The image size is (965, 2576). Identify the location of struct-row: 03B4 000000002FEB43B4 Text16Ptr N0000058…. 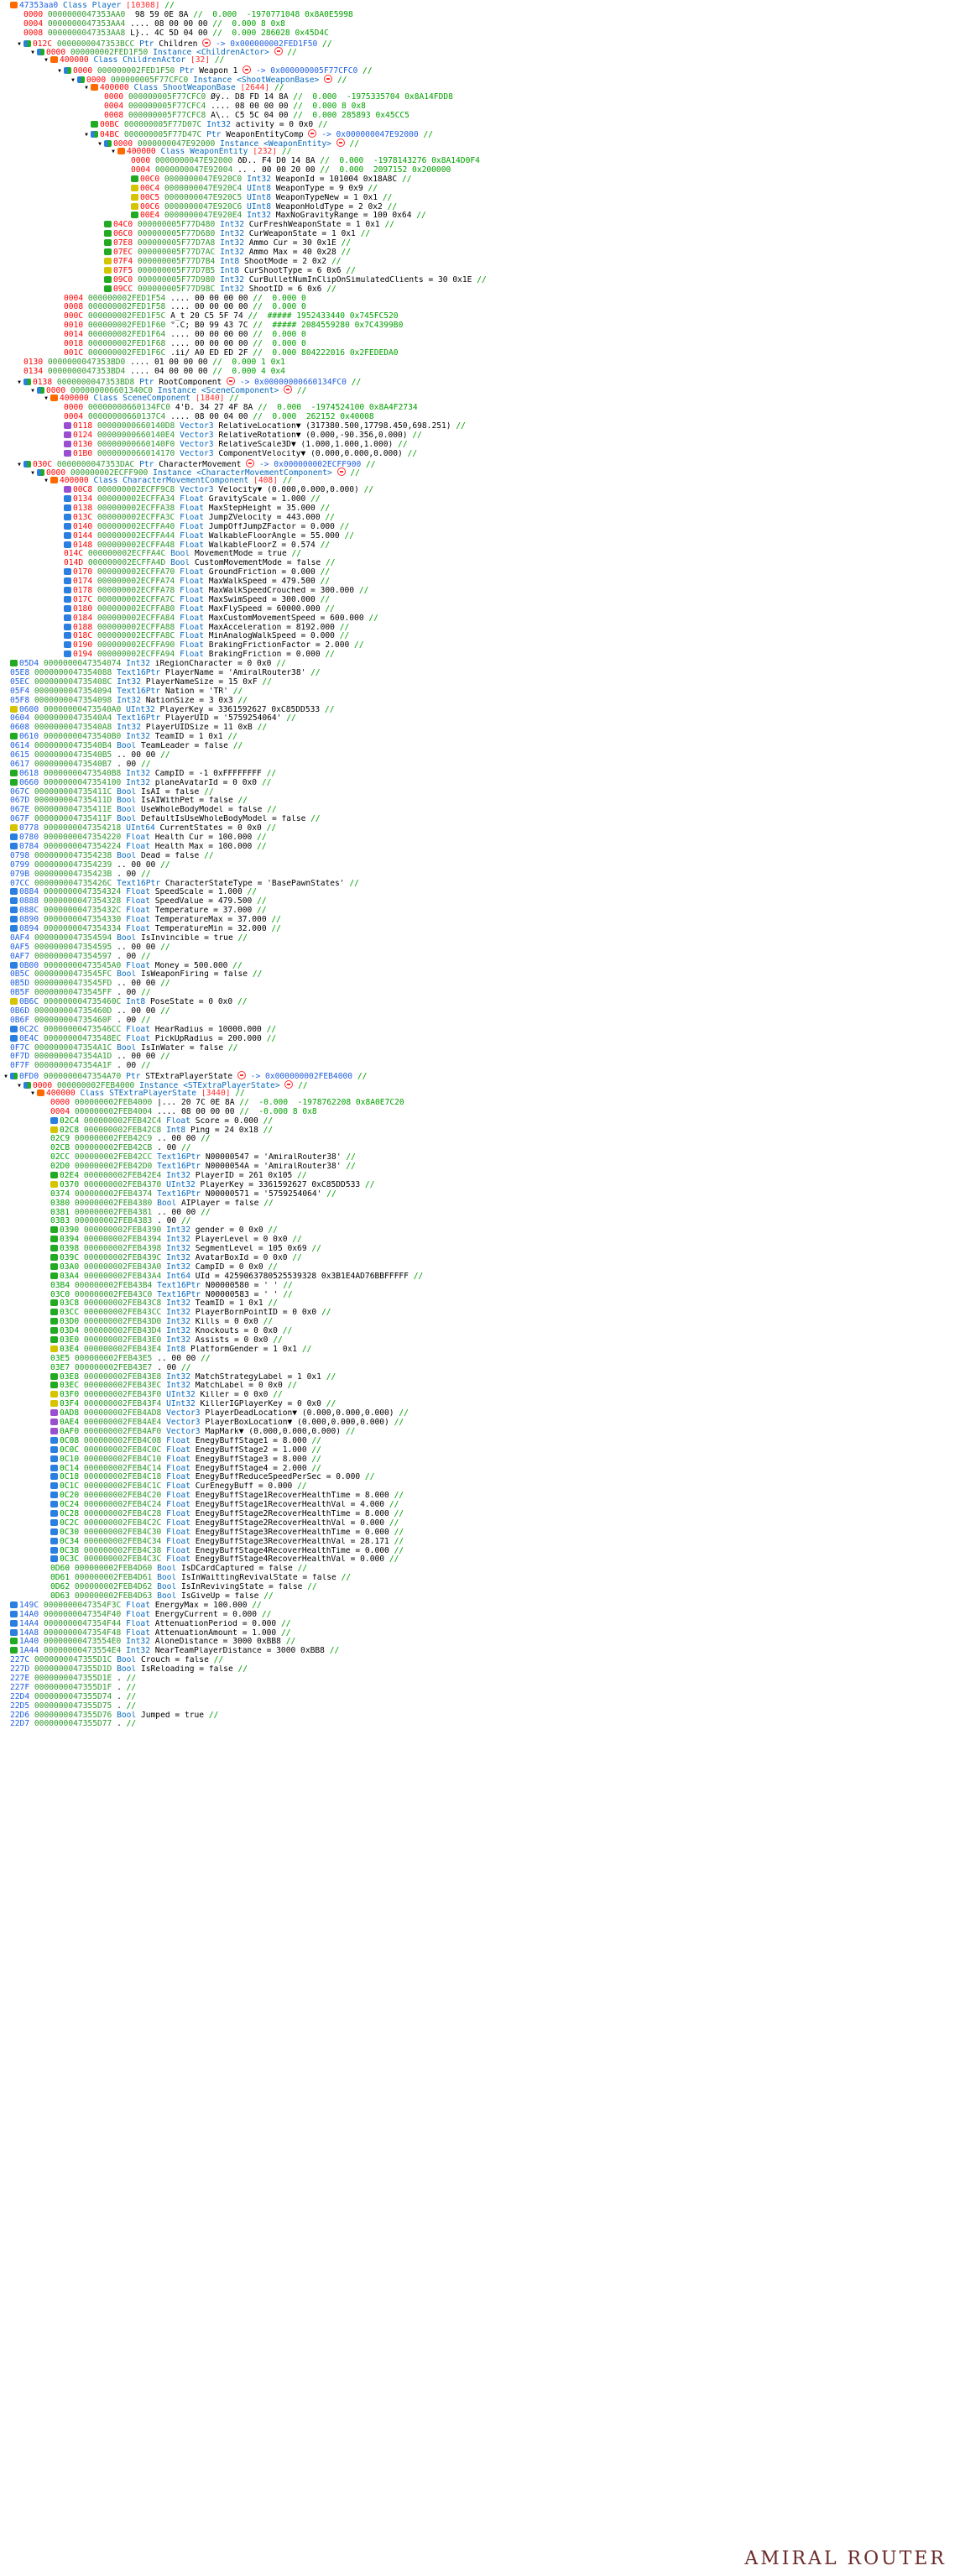
(482, 1286).